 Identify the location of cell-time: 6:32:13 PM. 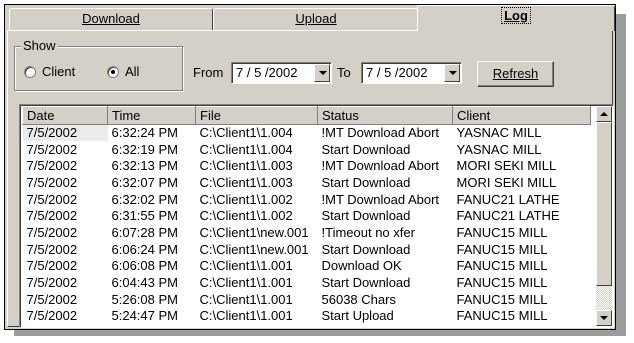
(145, 166).